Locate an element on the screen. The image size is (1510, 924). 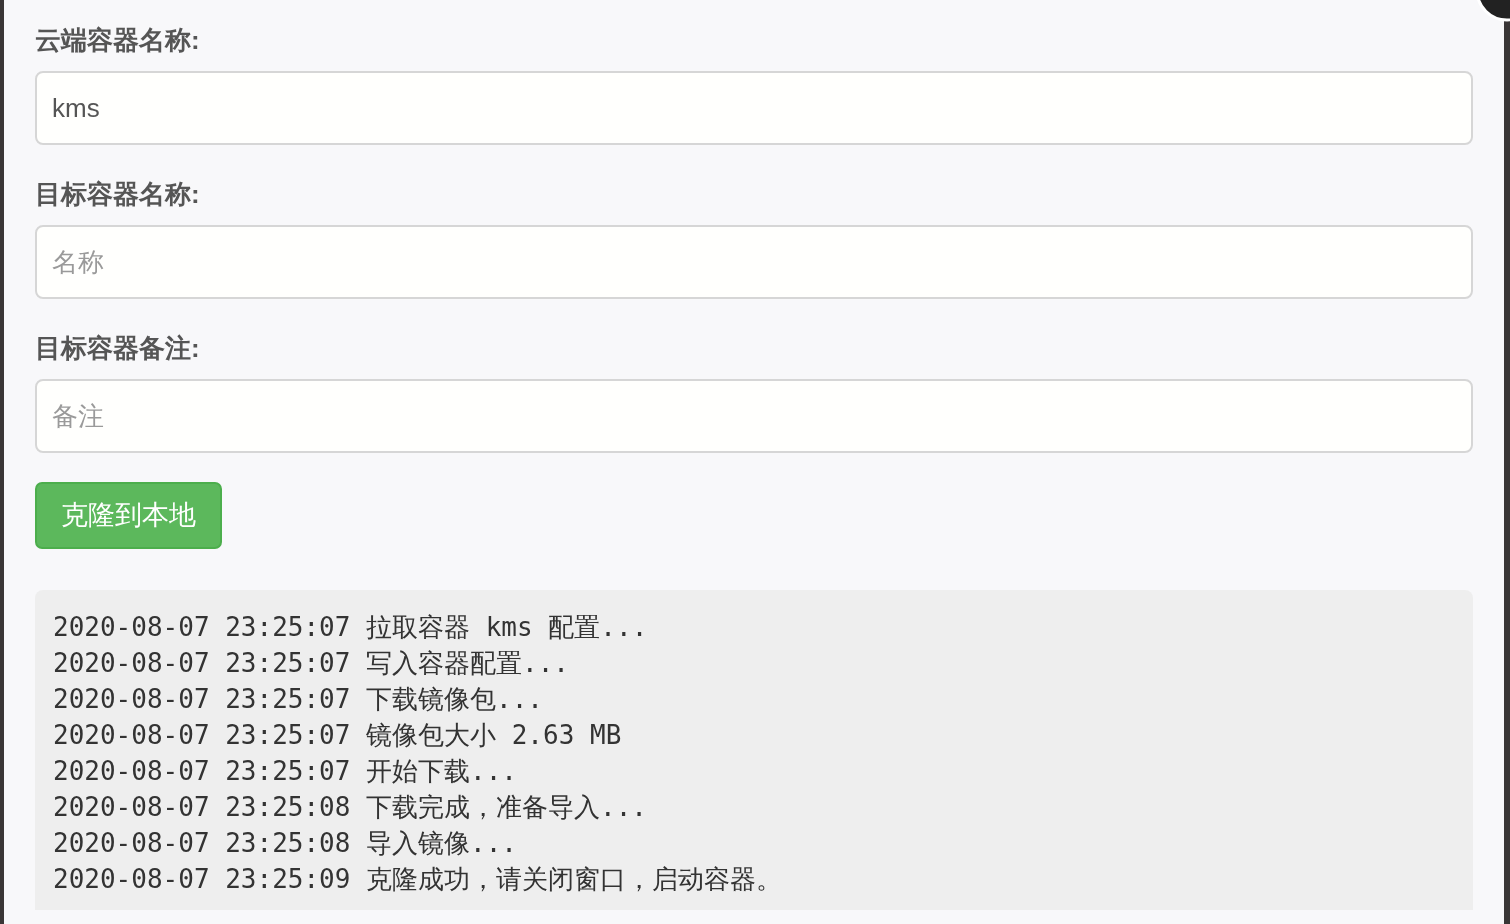
input-field: 名称 is located at coordinates (754, 262).